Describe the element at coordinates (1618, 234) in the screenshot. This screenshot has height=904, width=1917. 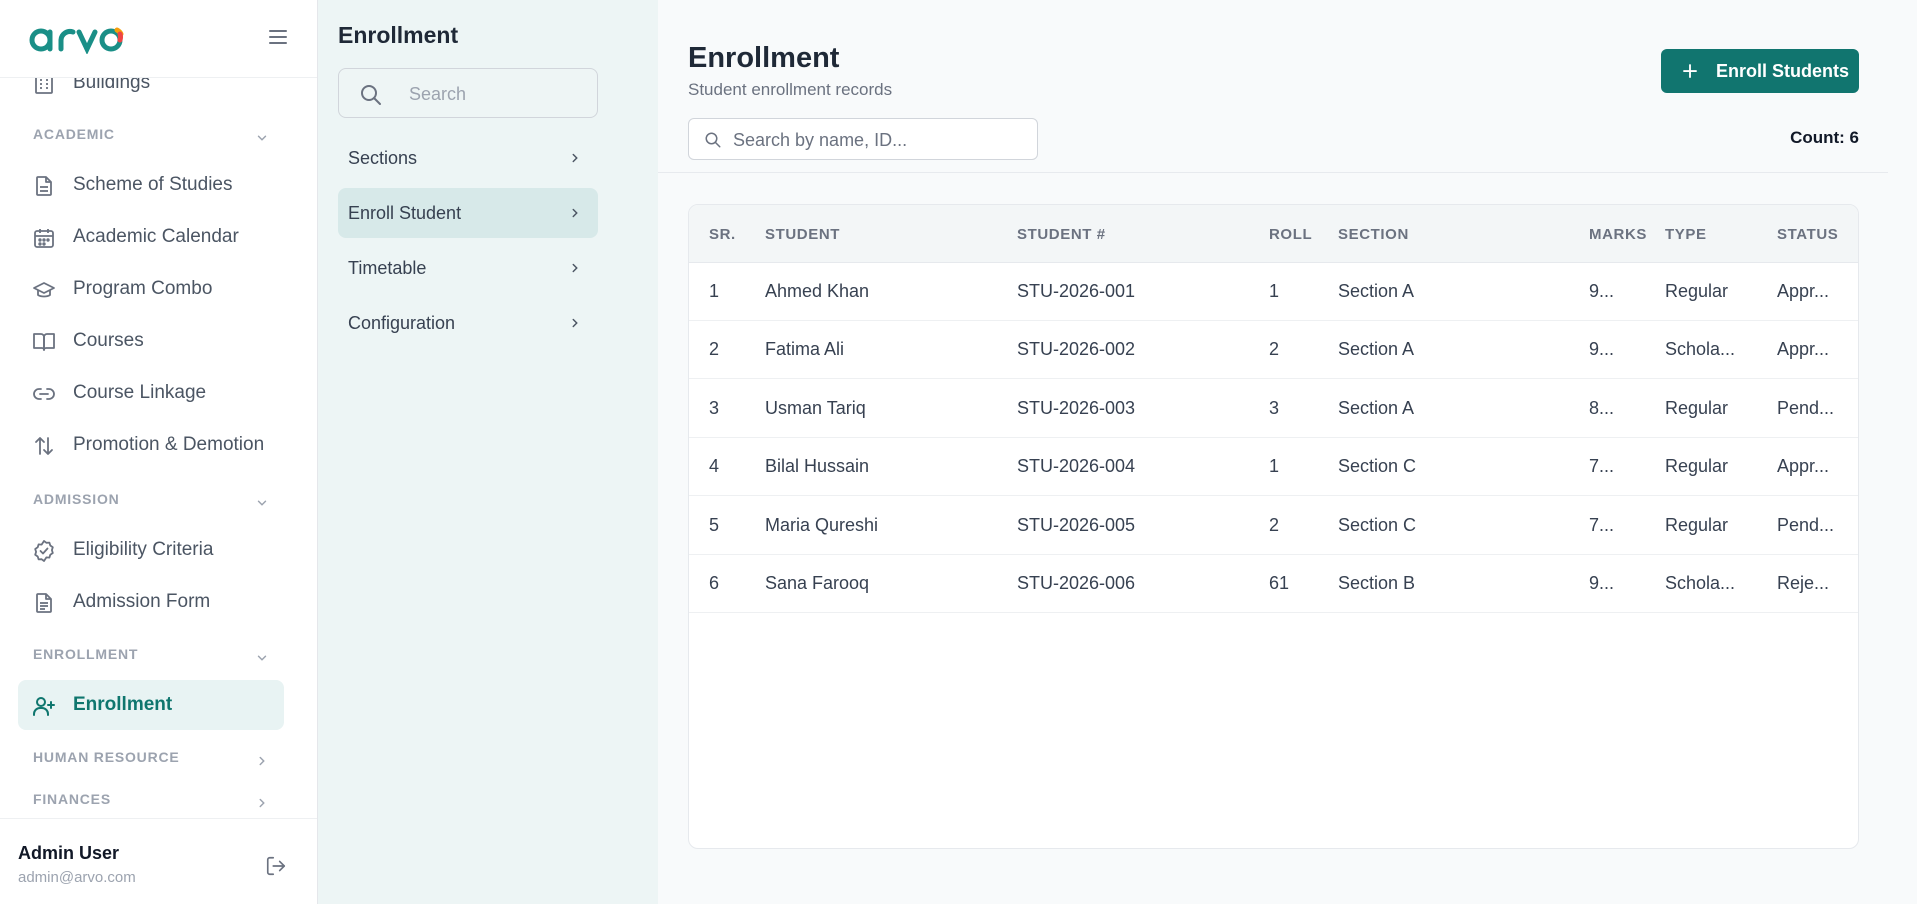
I see `column-header-marks: MARKS` at that location.